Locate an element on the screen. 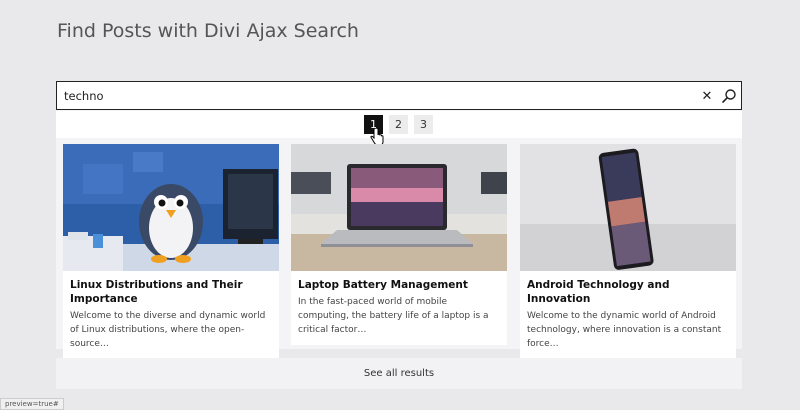  search-bar: ✕ is located at coordinates (399, 95).